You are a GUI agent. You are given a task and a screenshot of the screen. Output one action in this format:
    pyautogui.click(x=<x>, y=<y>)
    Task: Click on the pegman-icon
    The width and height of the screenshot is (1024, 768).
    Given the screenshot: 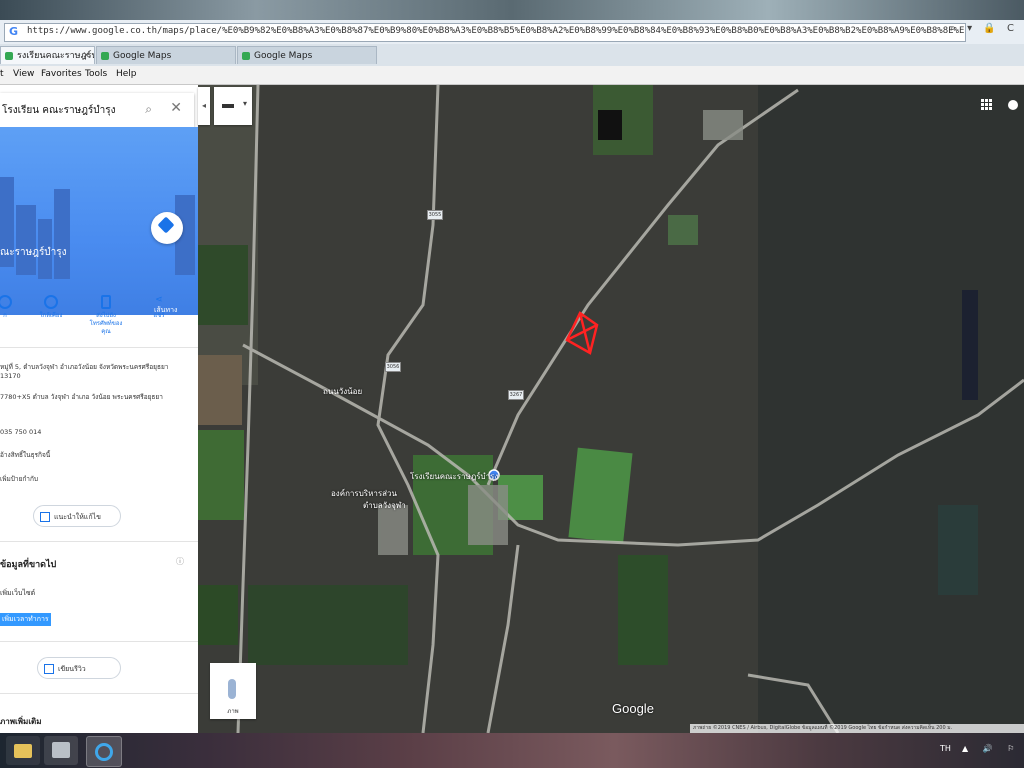 What is the action you would take?
    pyautogui.click(x=232, y=689)
    